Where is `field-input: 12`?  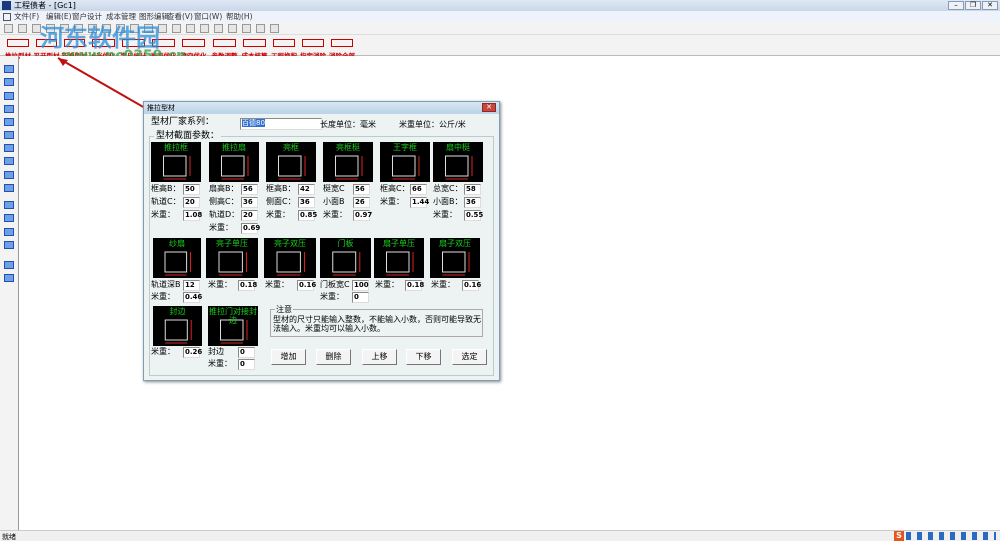
field-input: 12 is located at coordinates (191, 285).